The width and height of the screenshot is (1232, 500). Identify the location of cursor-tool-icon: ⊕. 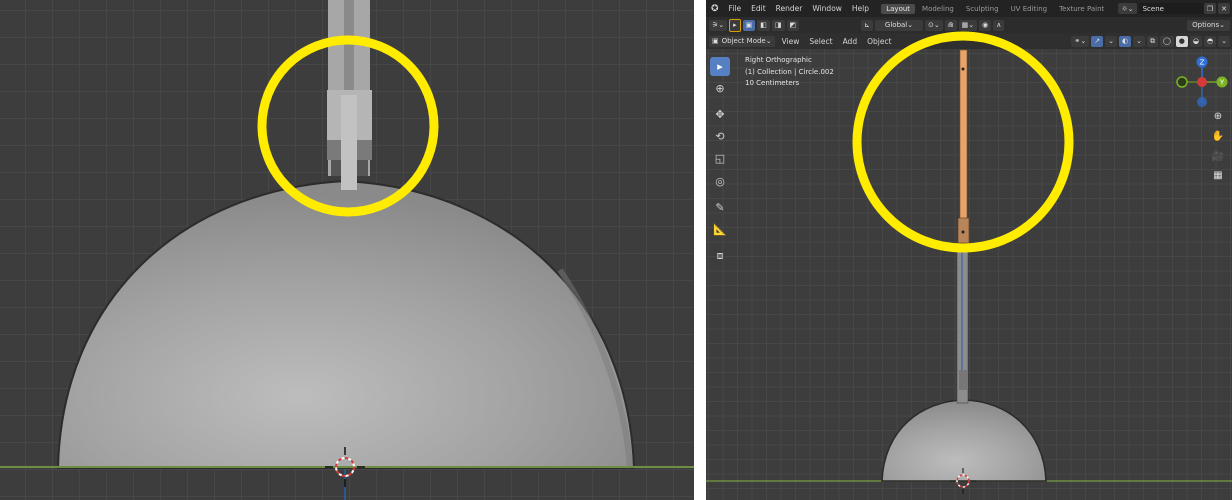
(720, 88).